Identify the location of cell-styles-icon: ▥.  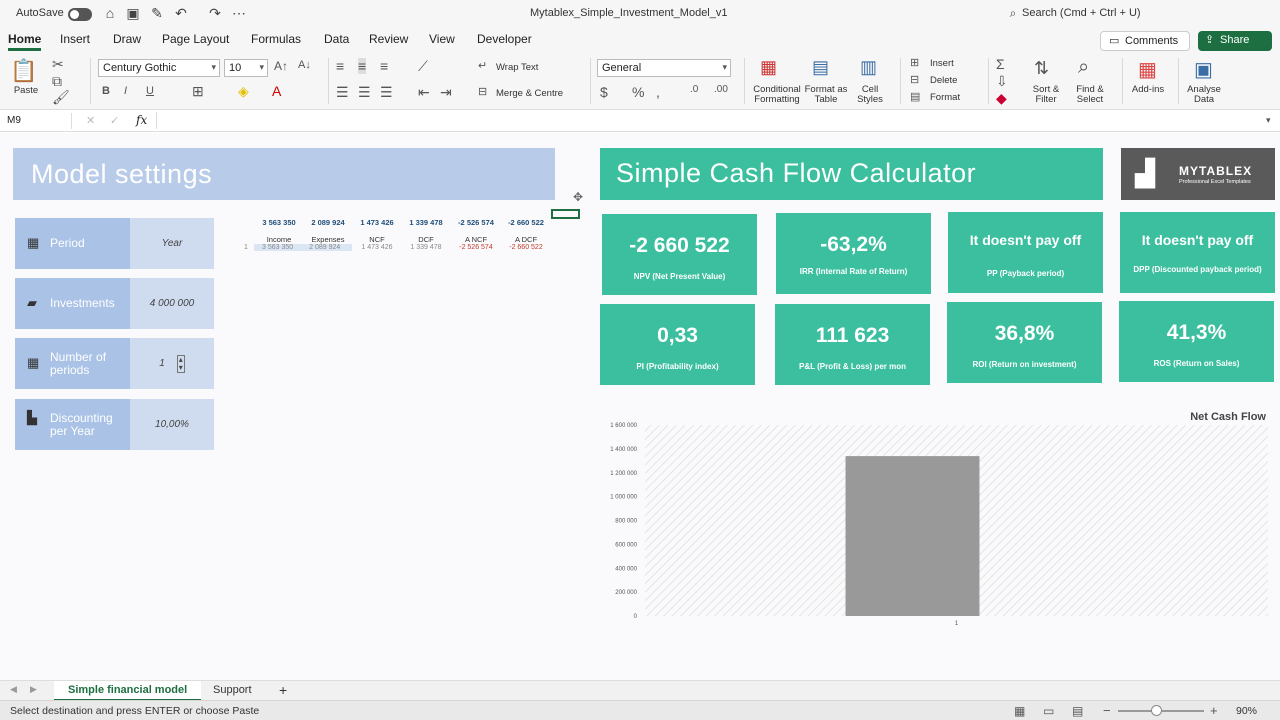
(868, 67).